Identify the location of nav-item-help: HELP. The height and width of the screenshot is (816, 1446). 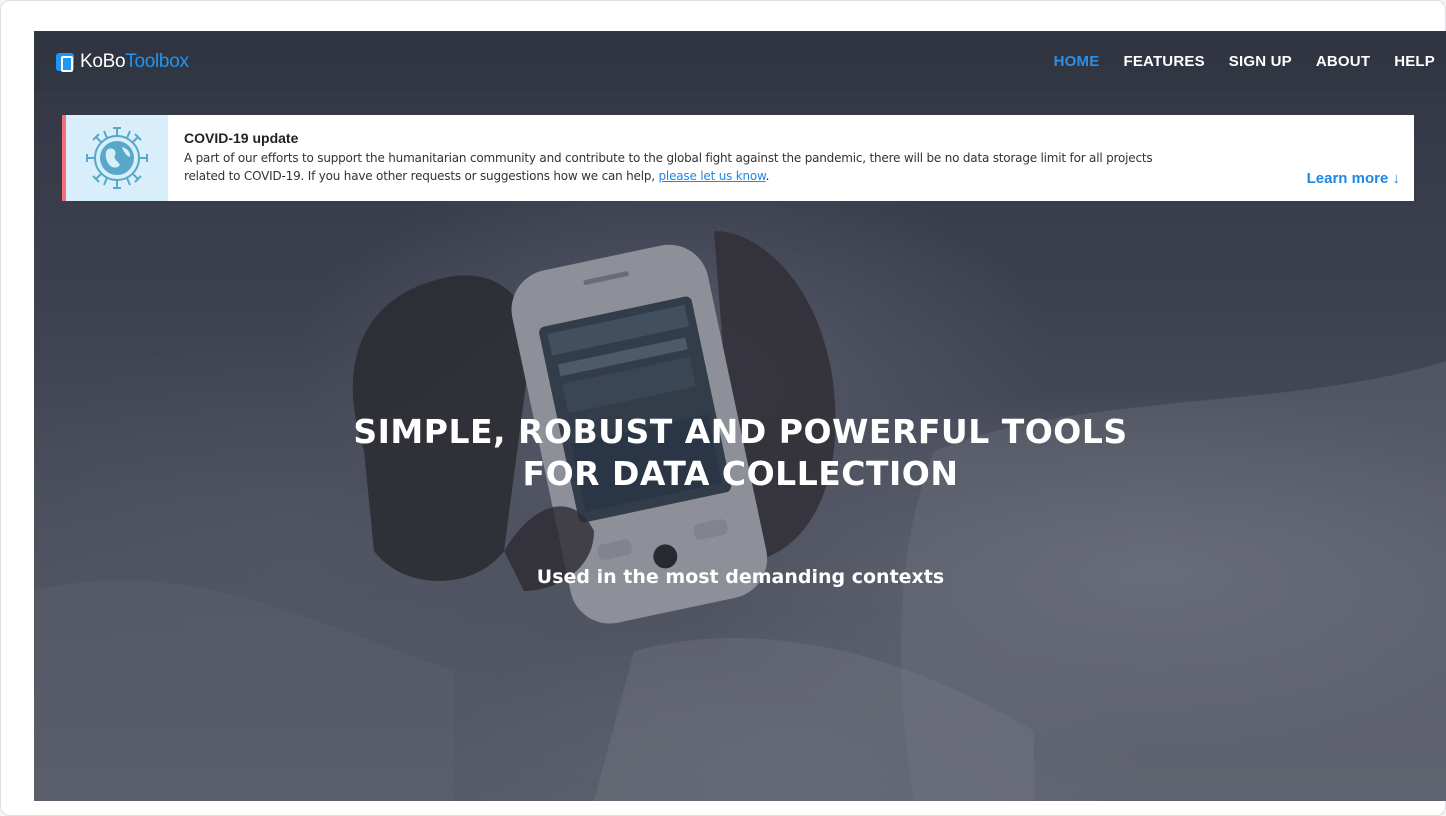
(1414, 62).